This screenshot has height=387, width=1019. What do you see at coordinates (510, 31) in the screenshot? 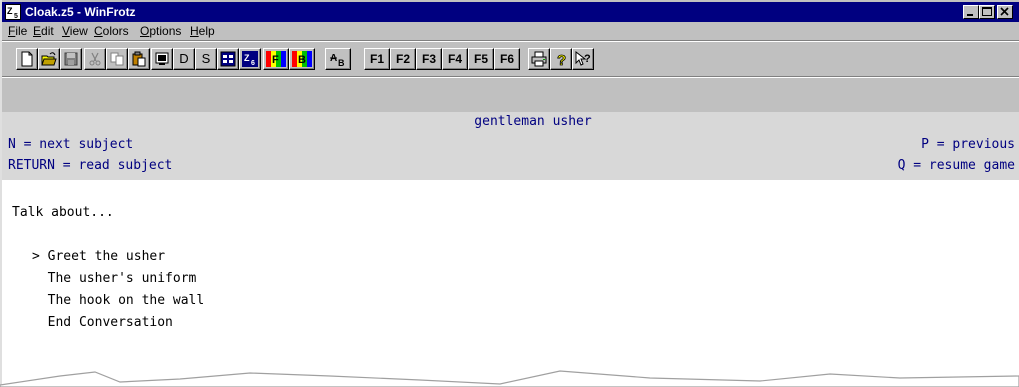
I see `menu-bar: File Edit View Colors Options Help` at bounding box center [510, 31].